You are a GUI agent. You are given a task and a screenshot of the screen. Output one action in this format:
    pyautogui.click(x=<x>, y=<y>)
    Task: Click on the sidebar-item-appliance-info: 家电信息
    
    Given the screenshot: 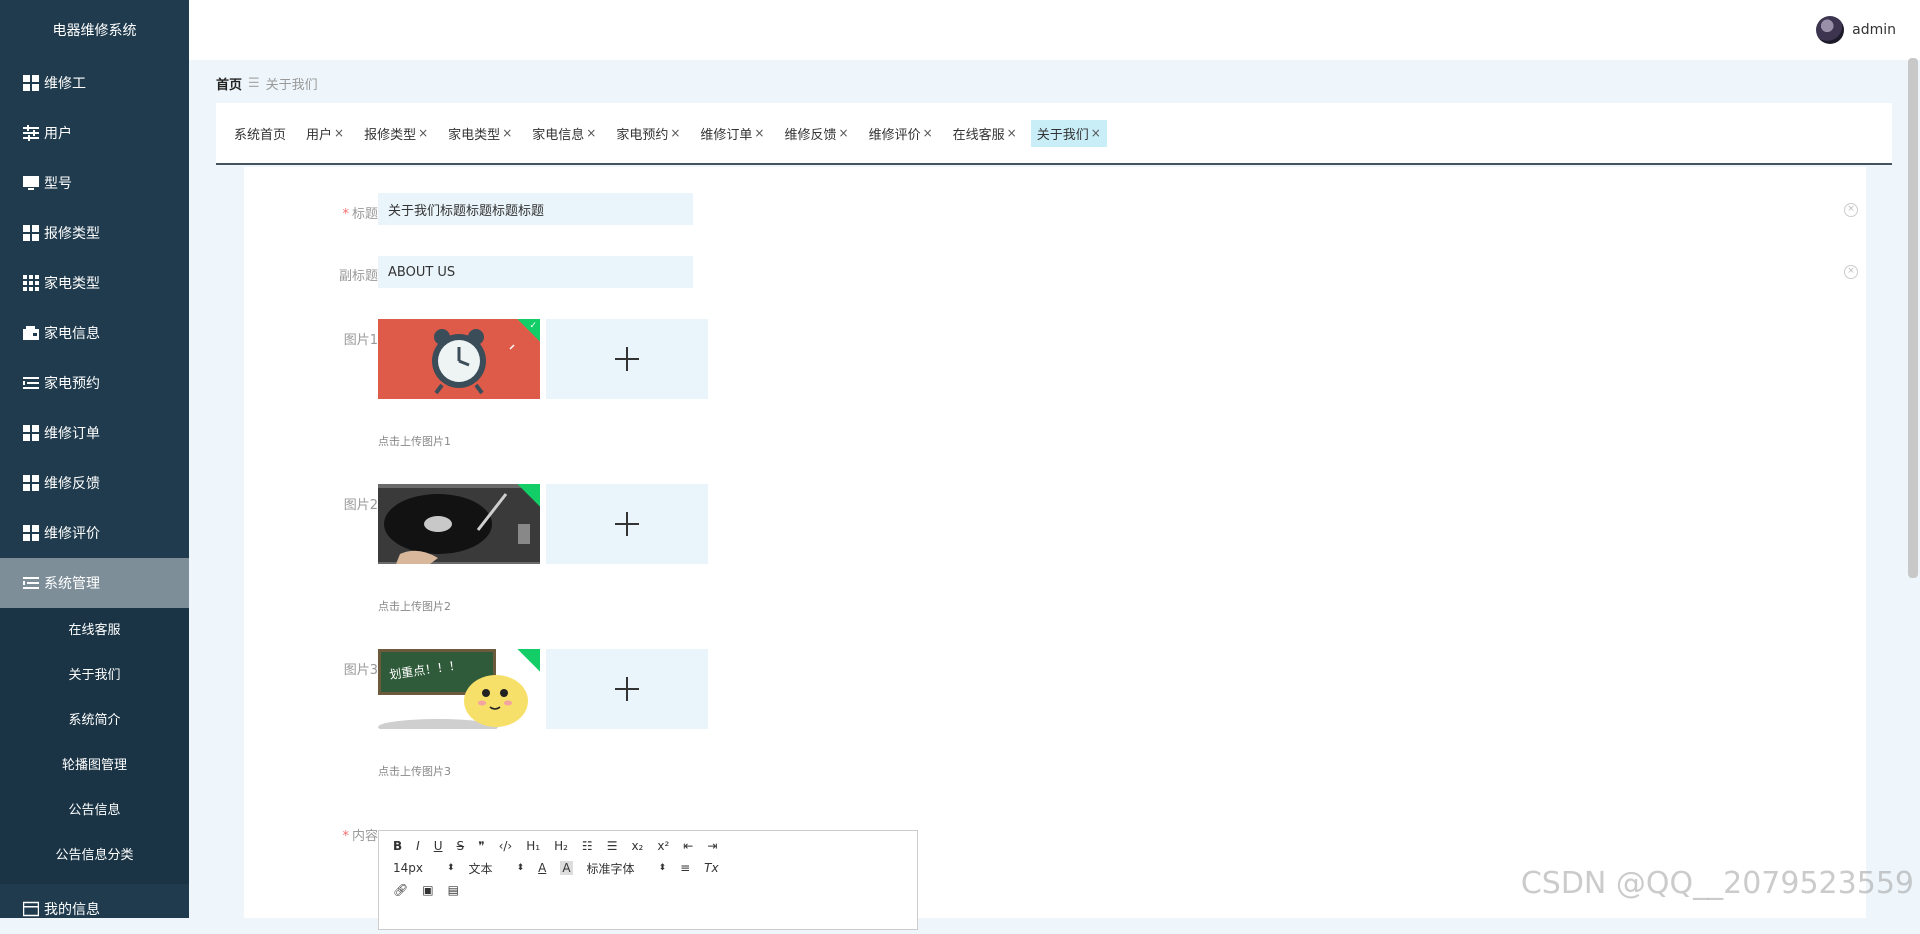 What is the action you would take?
    pyautogui.click(x=94, y=333)
    